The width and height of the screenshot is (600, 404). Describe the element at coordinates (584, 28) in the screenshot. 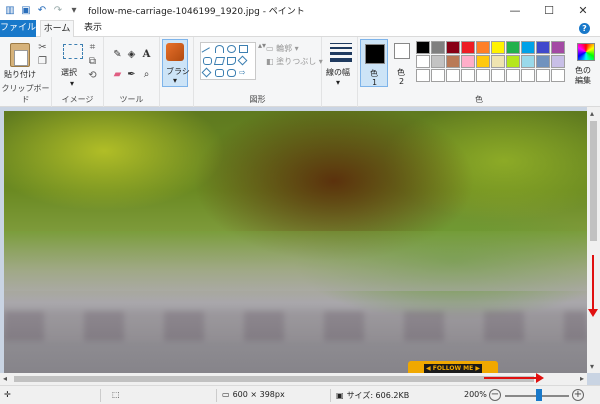

I see `help-icon: ?` at that location.